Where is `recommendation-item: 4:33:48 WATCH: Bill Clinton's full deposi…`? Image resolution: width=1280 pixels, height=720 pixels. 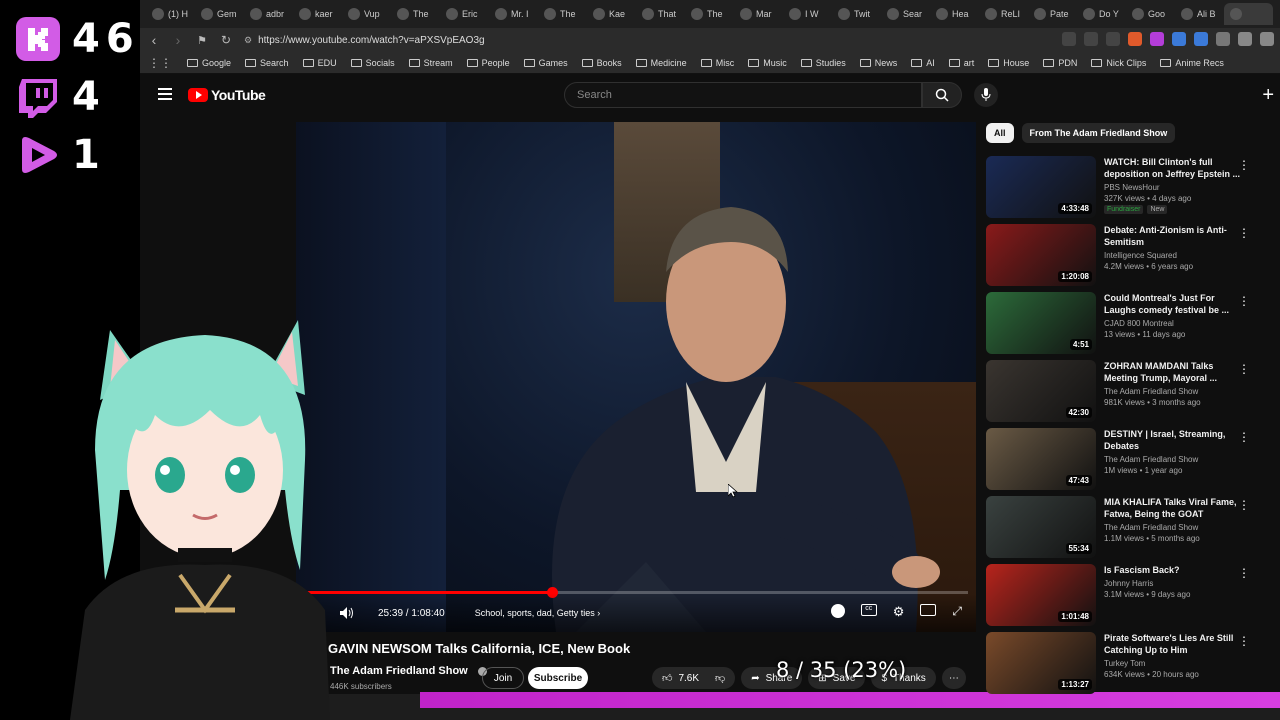
recommendation-item: 4:33:48 WATCH: Bill Clinton's full deposi… is located at coordinates (1121, 190).